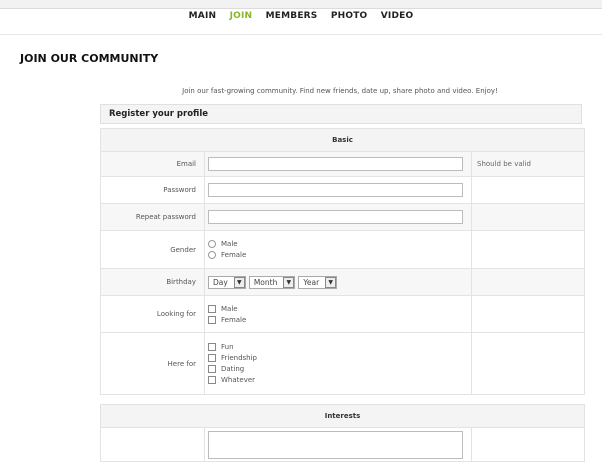 The image size is (602, 462). Describe the element at coordinates (234, 319) in the screenshot. I see `looking-female-label: Female` at that location.